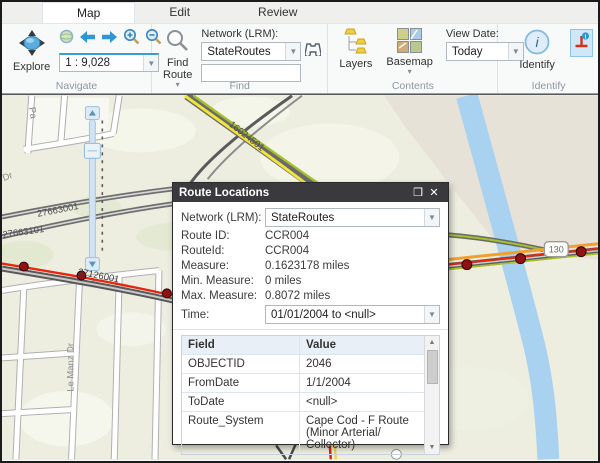  Describe the element at coordinates (277, 12) in the screenshot. I see `tab-review: Review` at that location.